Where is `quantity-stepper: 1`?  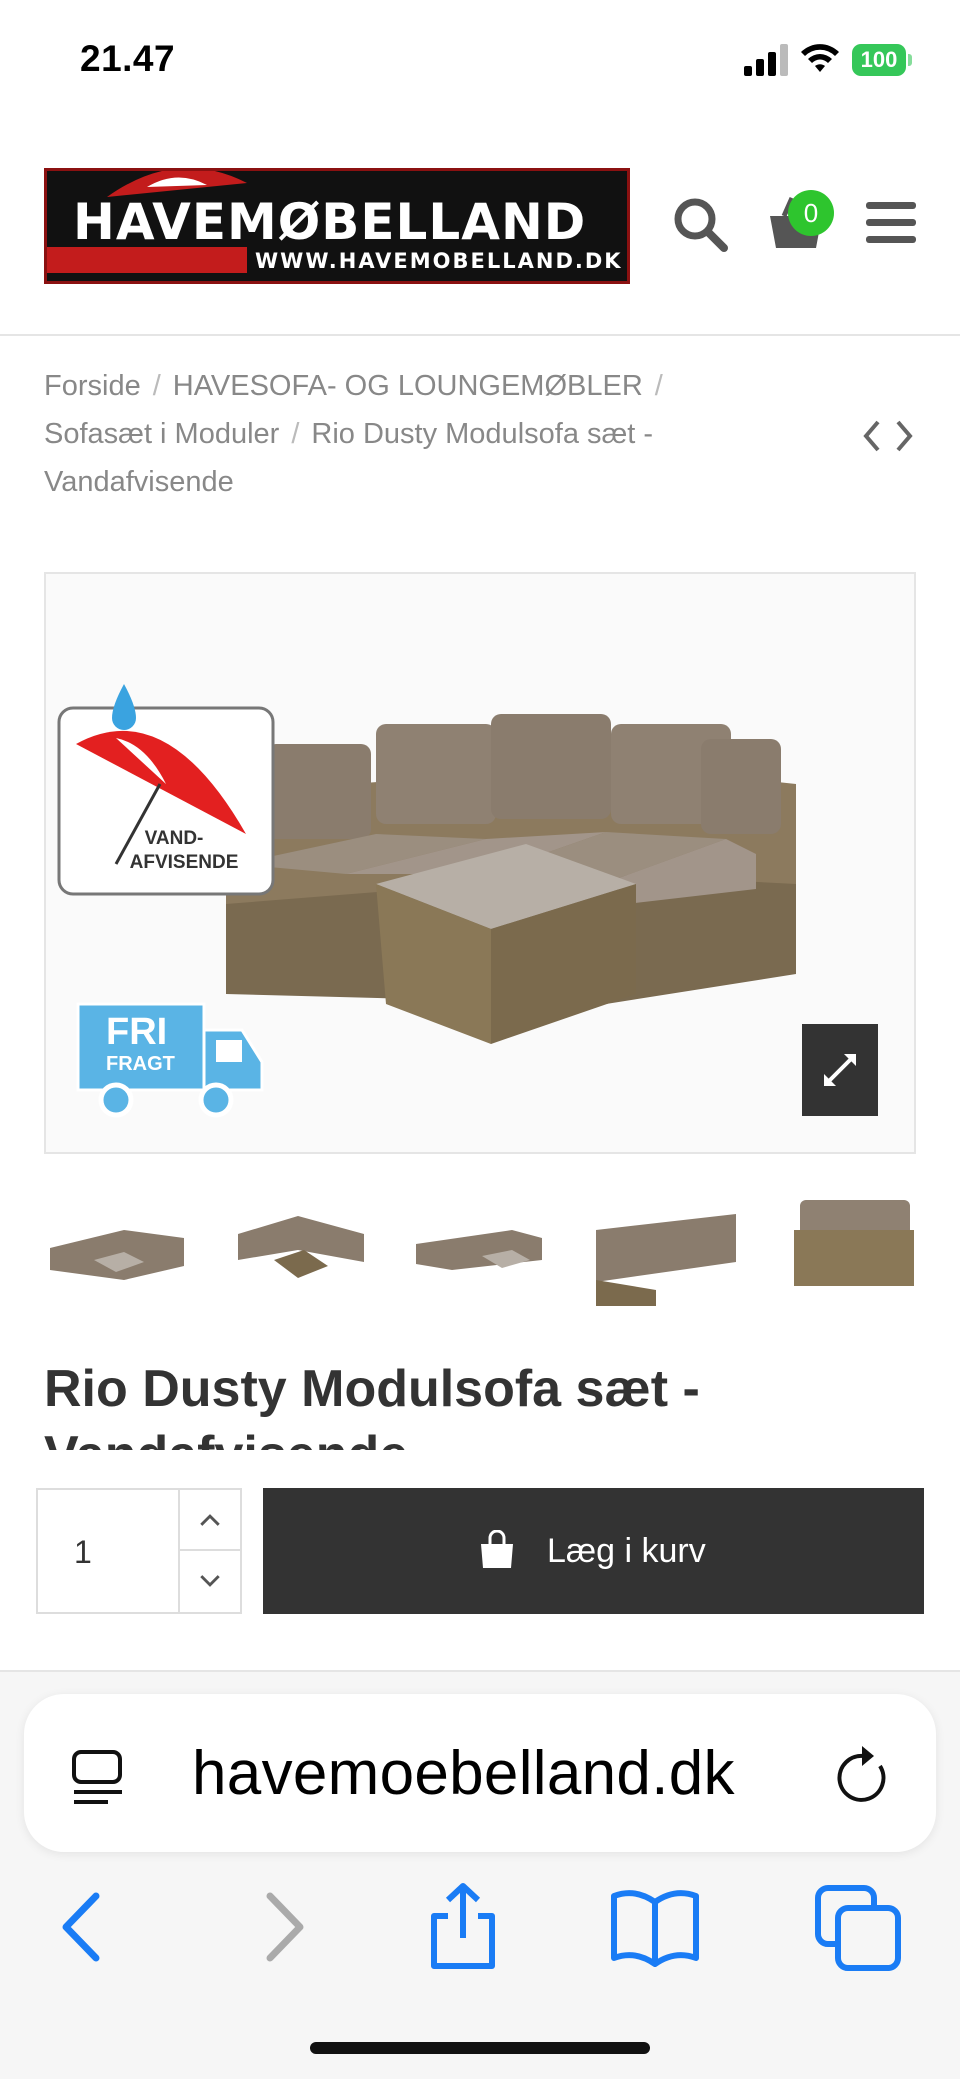 quantity-stepper: 1 is located at coordinates (139, 1551).